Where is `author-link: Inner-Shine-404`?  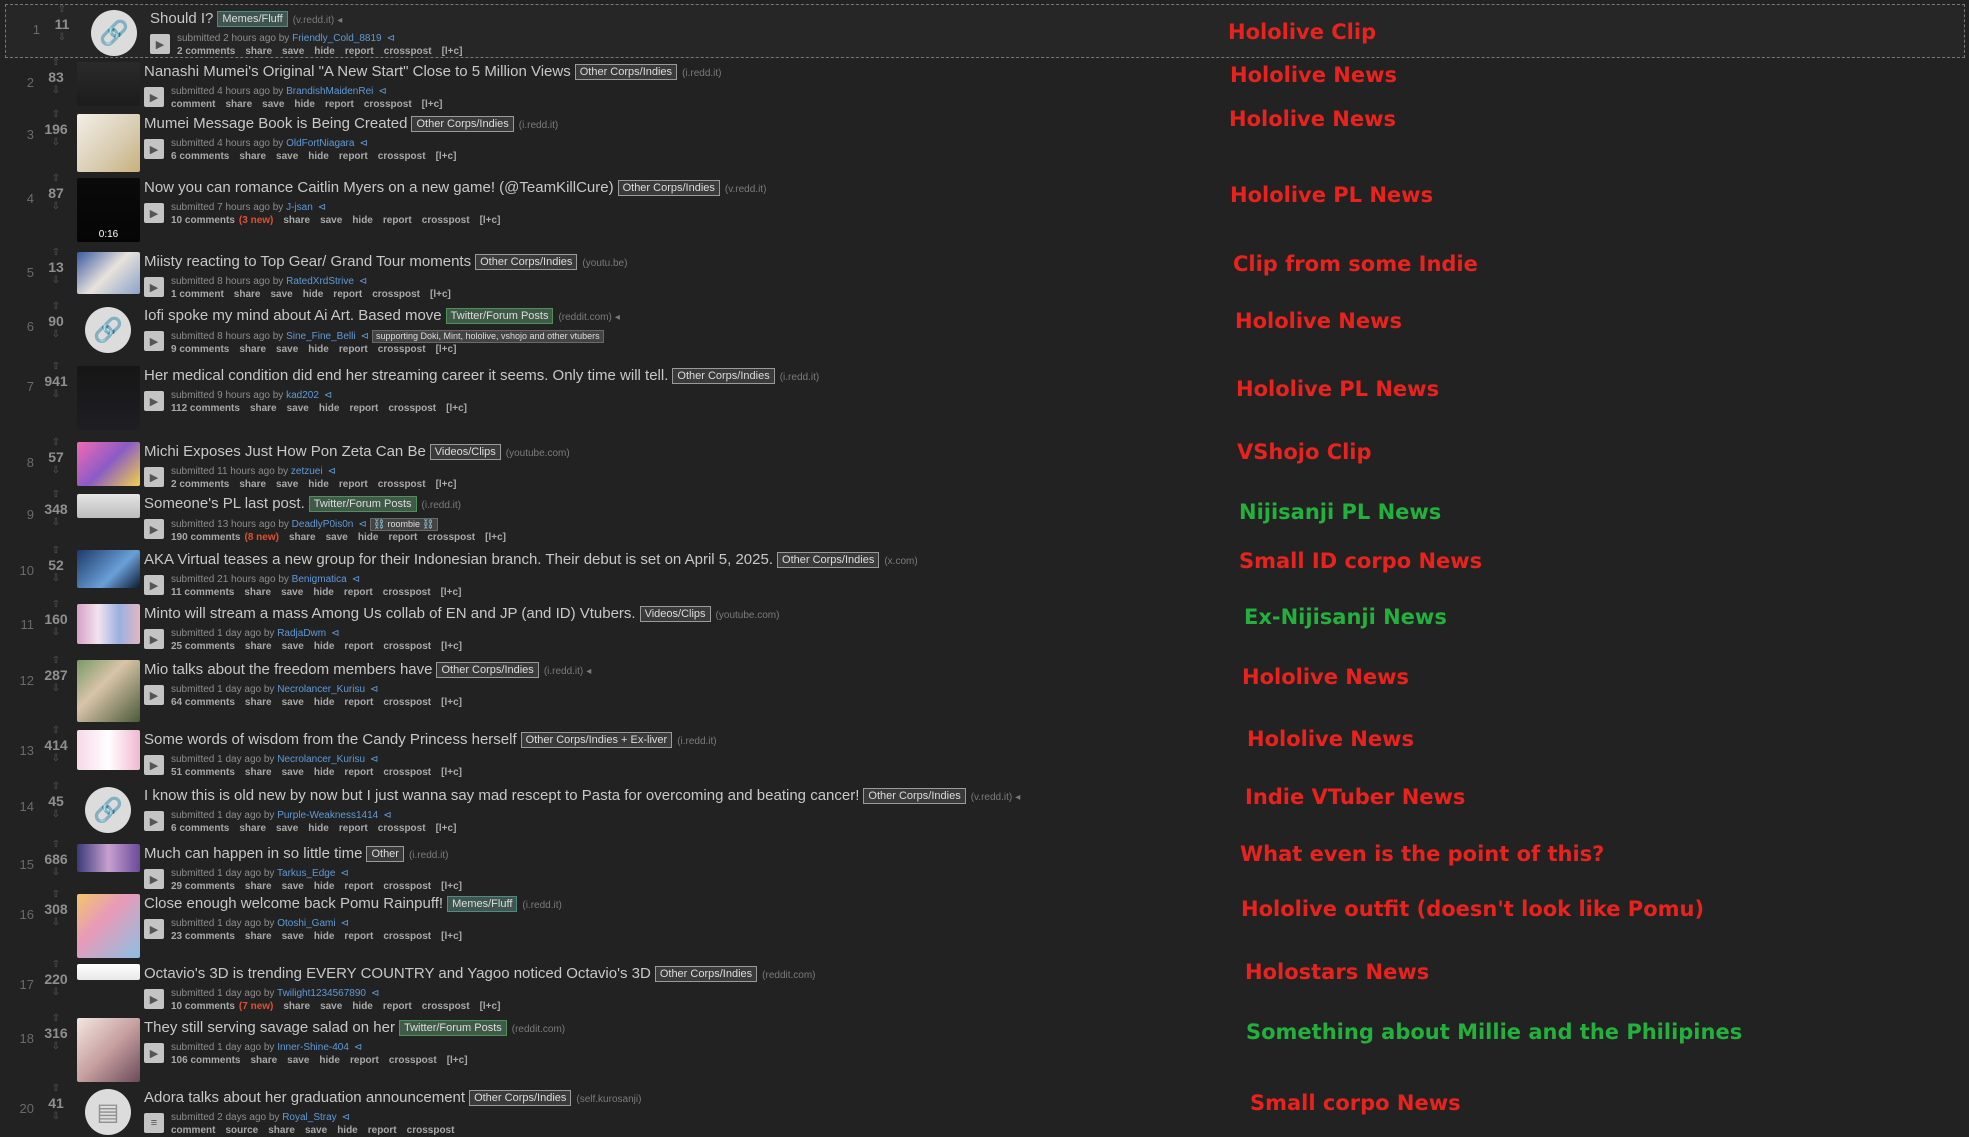 author-link: Inner-Shine-404 is located at coordinates (313, 1047).